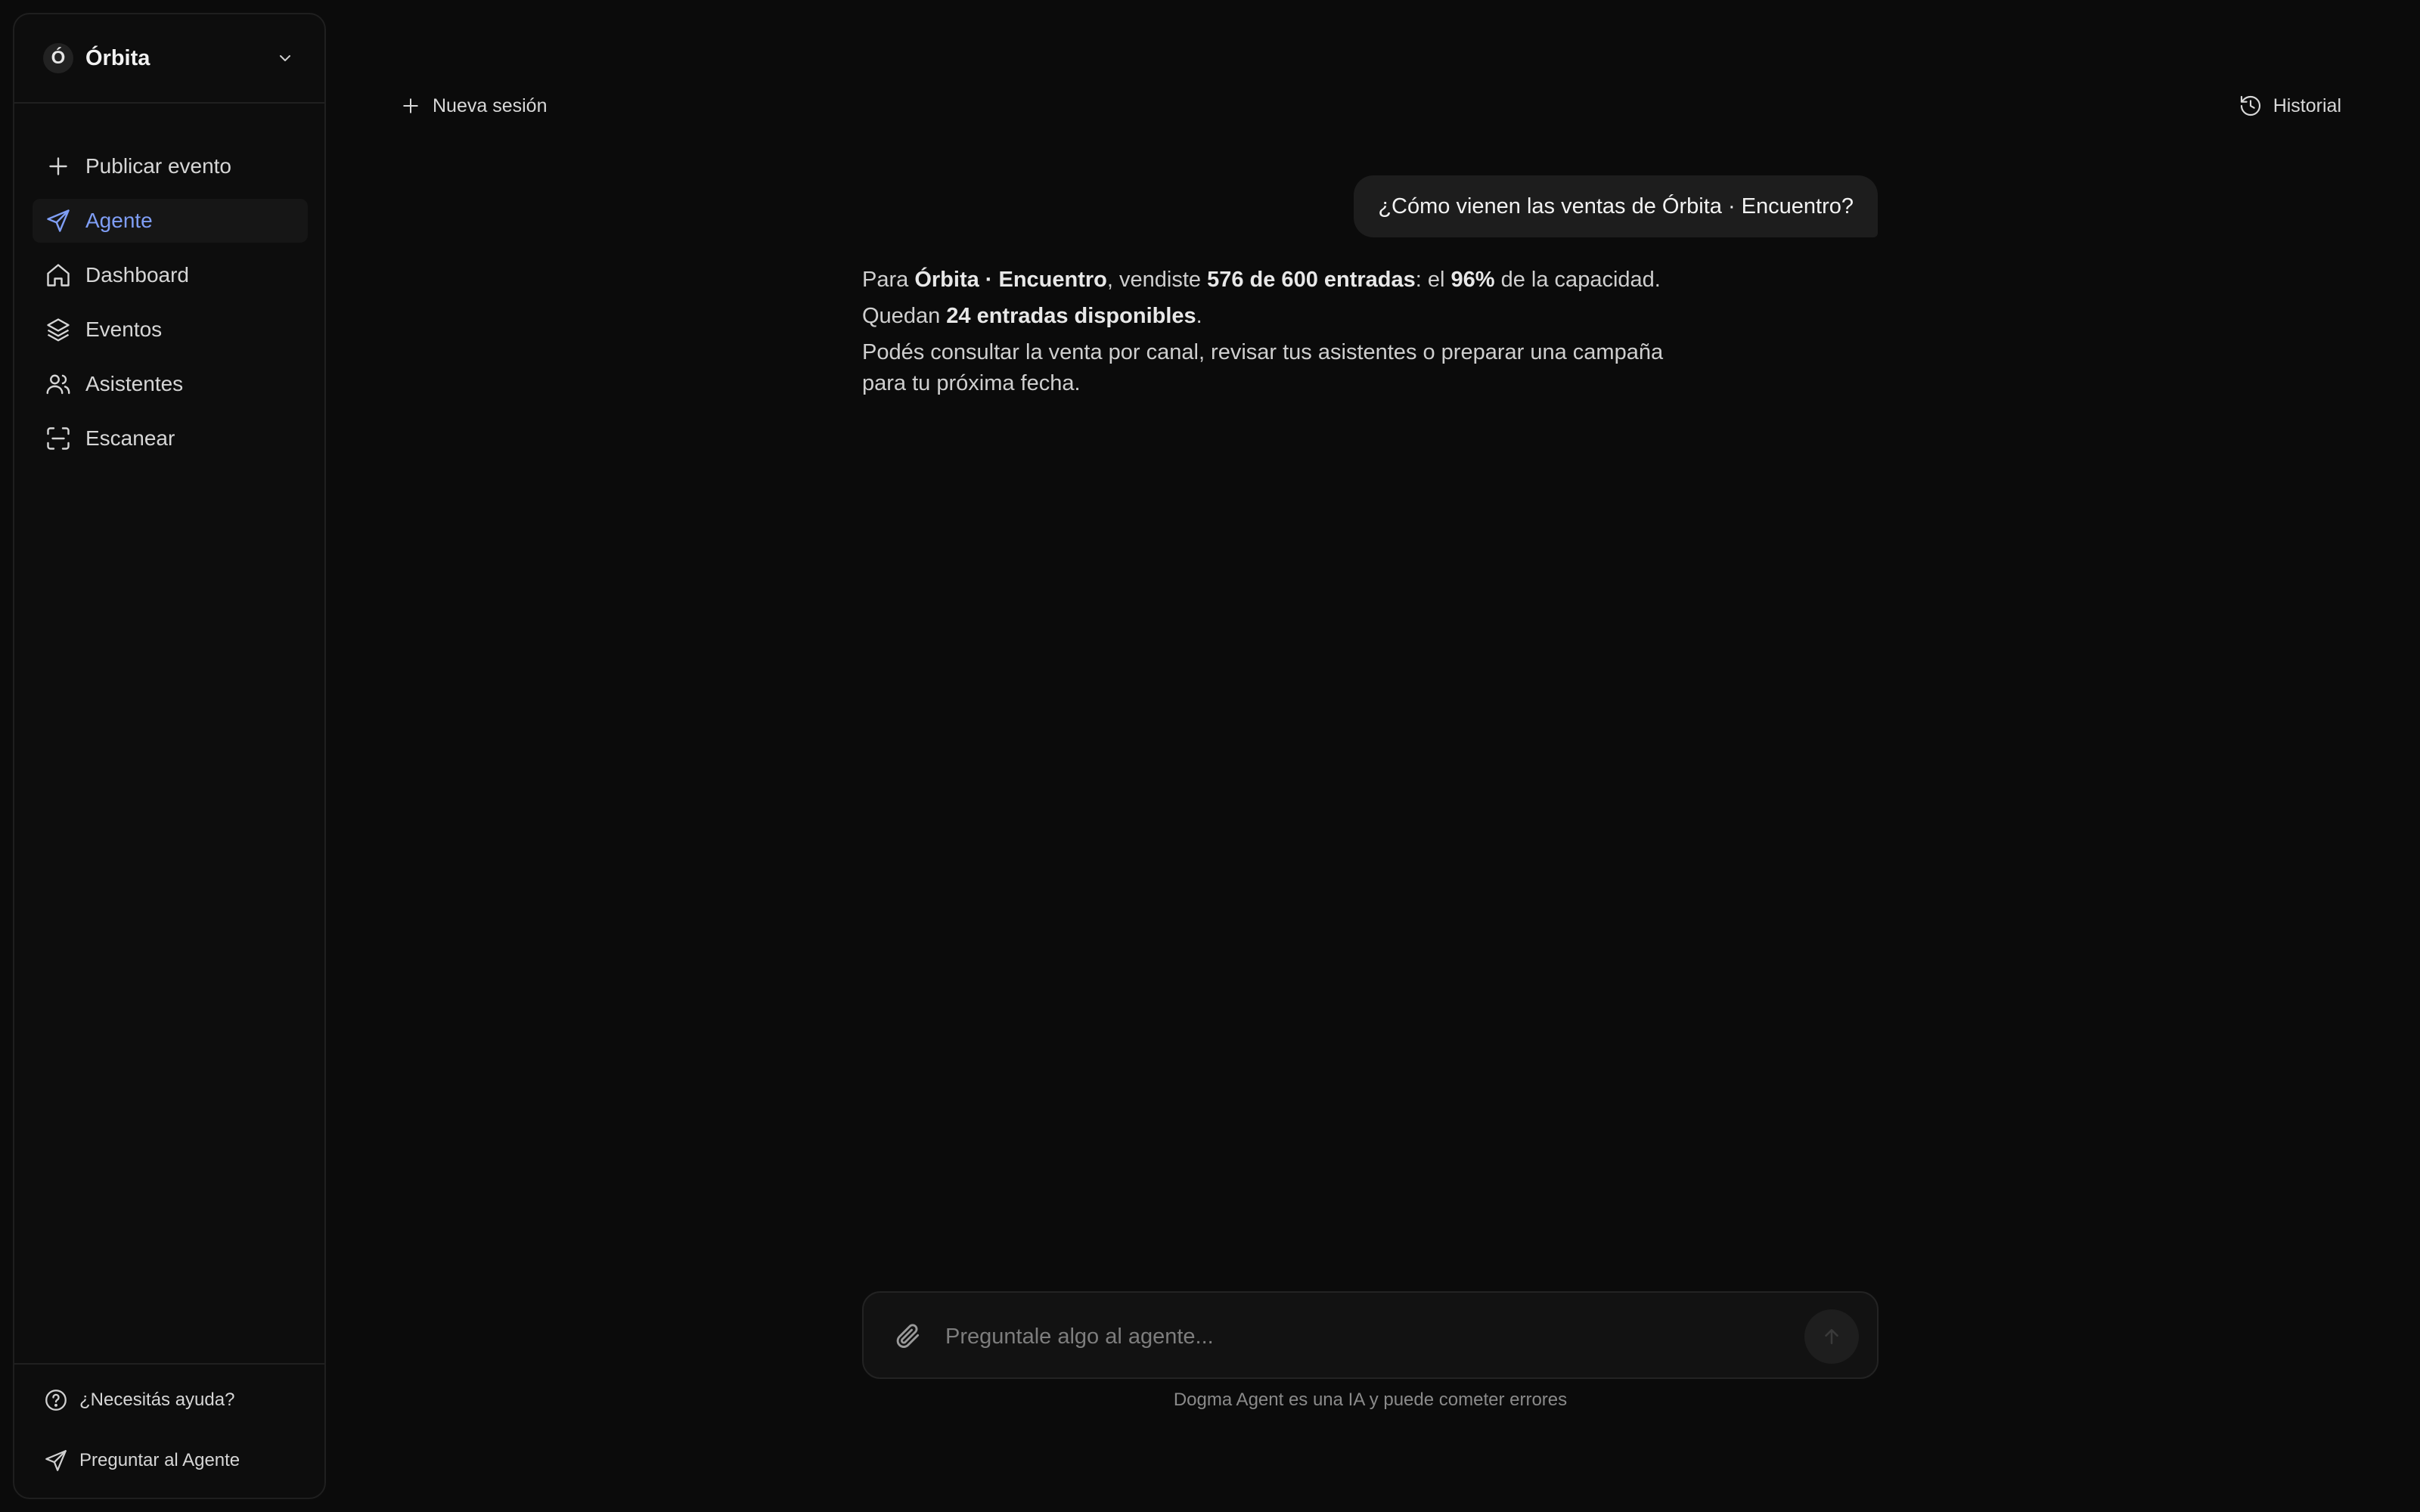  What do you see at coordinates (159, 1460) in the screenshot?
I see `ask-agent-label: Preguntar al Agente` at bounding box center [159, 1460].